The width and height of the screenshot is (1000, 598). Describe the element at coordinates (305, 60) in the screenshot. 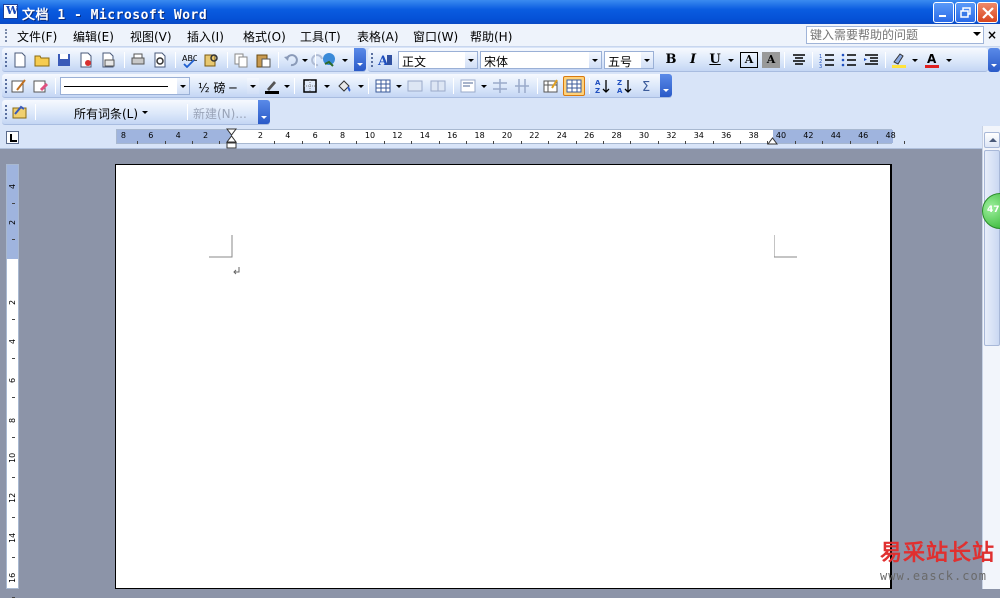

I see `undo-dropdown-icon` at that location.